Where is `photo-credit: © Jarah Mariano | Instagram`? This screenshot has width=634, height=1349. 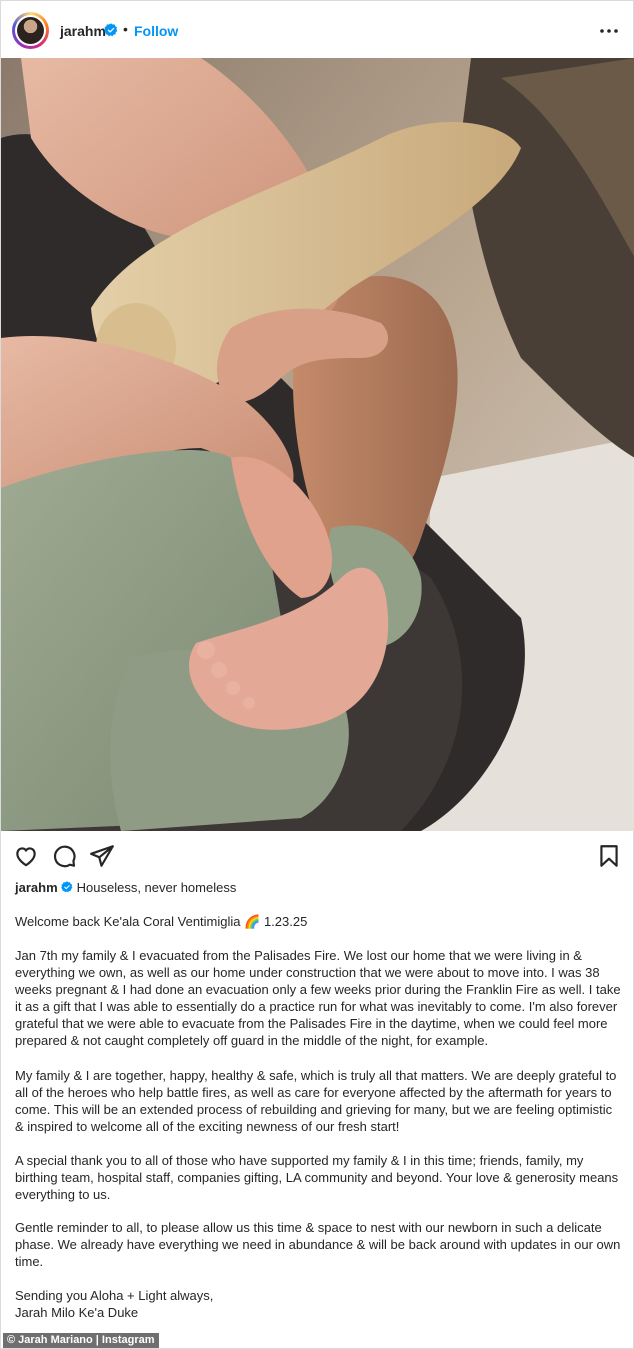
photo-credit: © Jarah Mariano | Instagram is located at coordinates (81, 1340).